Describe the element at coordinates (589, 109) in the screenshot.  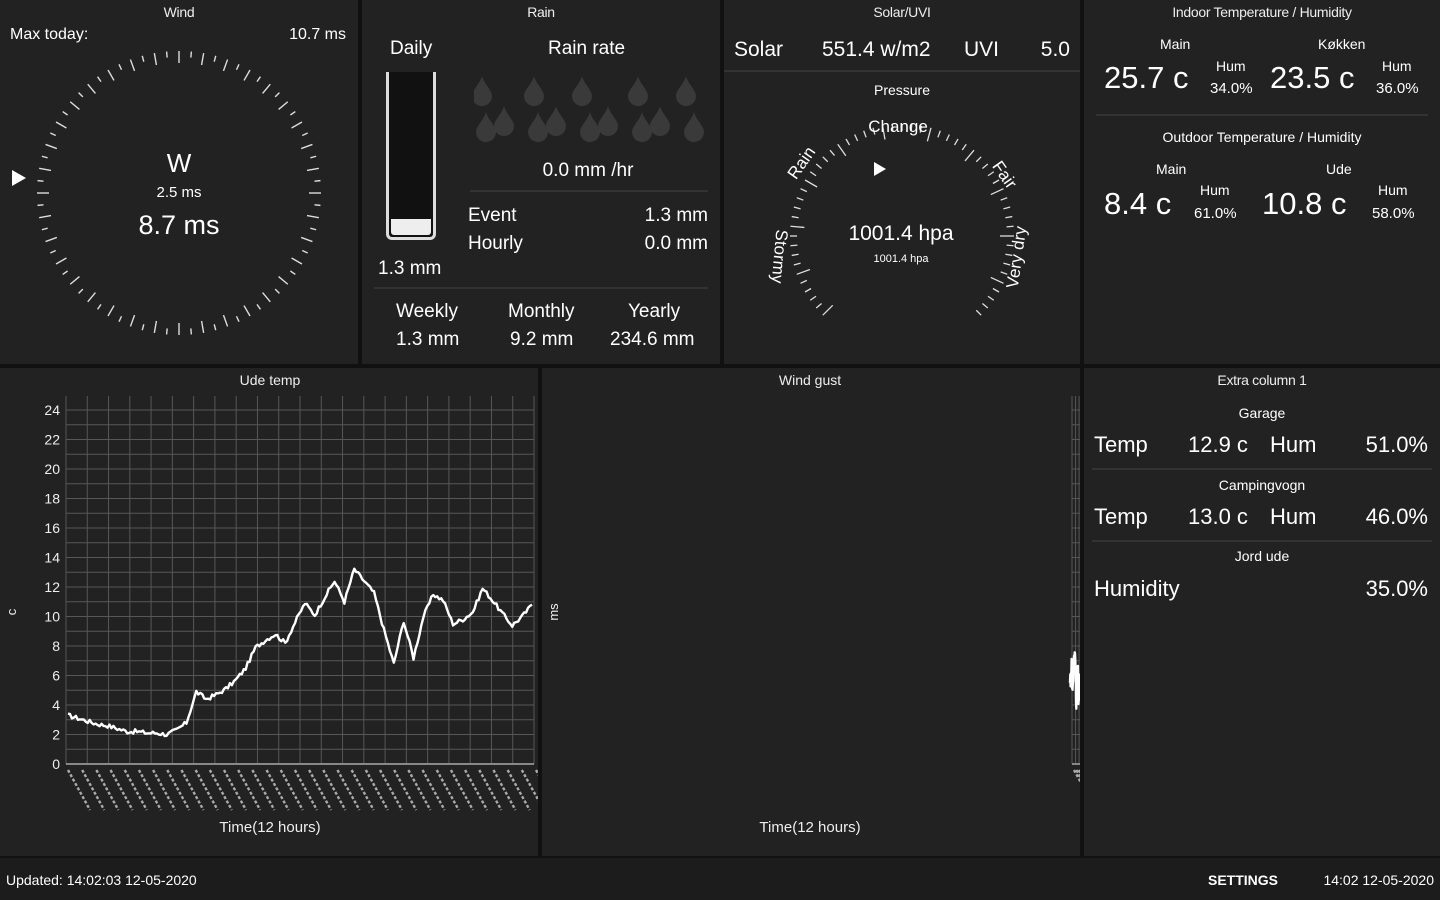
I see `raindrops-icon` at that location.